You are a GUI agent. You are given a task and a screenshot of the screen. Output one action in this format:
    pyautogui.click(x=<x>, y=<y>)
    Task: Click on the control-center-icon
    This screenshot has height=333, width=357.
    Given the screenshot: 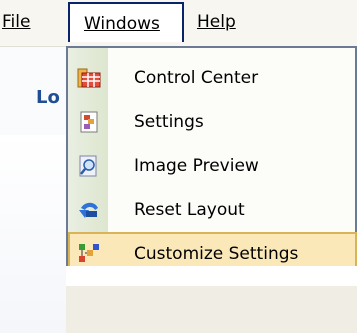 What is the action you would take?
    pyautogui.click(x=89, y=78)
    